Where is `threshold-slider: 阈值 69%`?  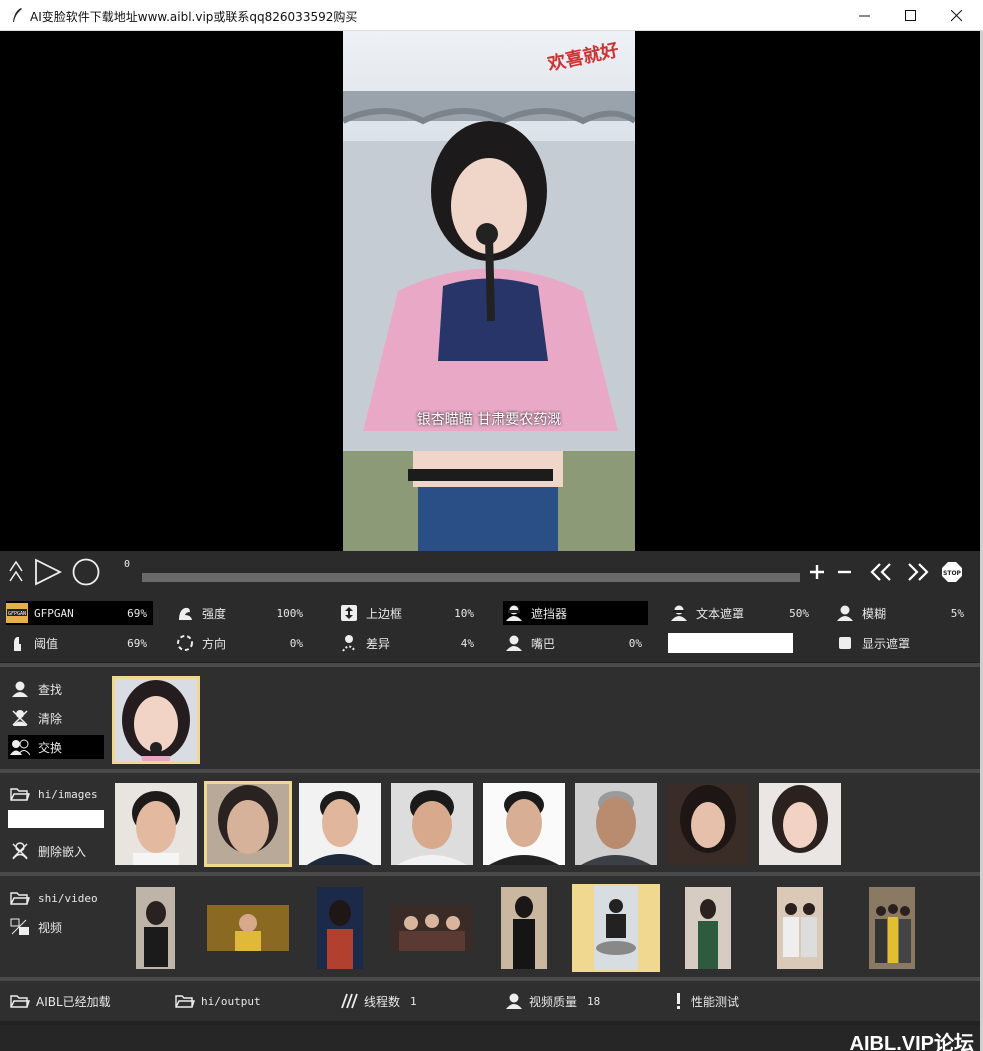 threshold-slider: 阈值 69% is located at coordinates (79, 643).